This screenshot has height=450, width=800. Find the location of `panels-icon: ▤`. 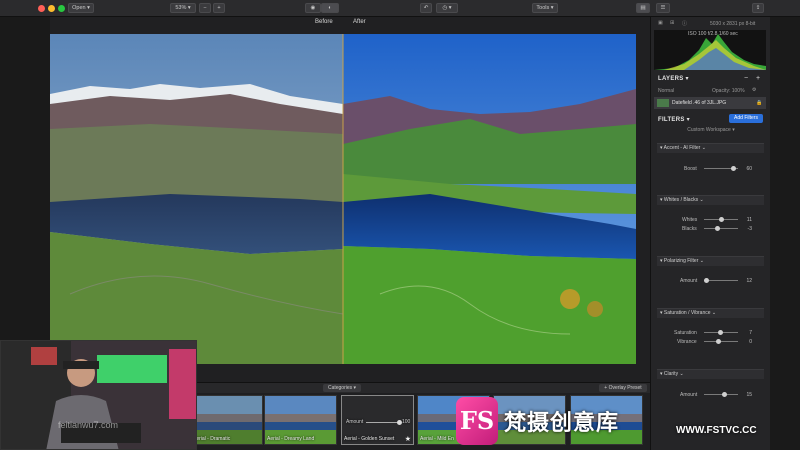

panels-icon: ▤ is located at coordinates (643, 8).